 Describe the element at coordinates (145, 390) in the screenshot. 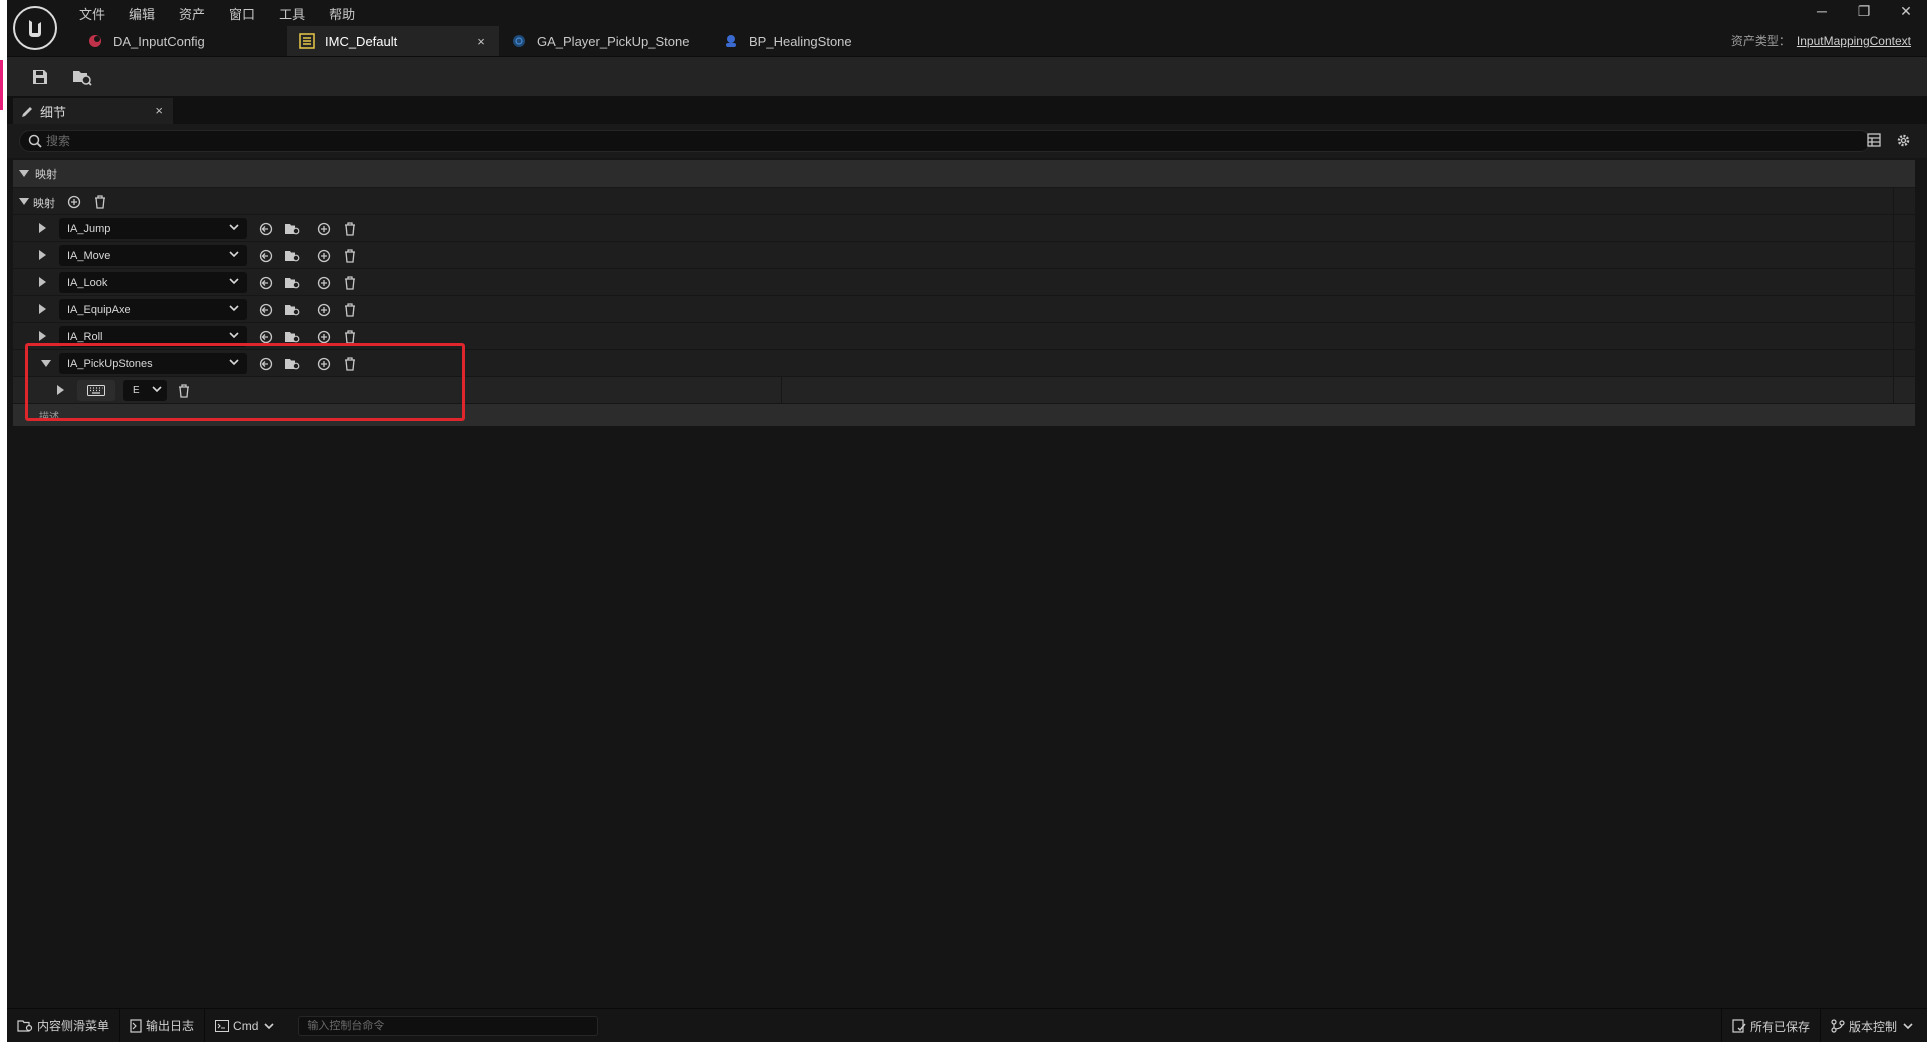

I see `key-select-combo: E` at that location.